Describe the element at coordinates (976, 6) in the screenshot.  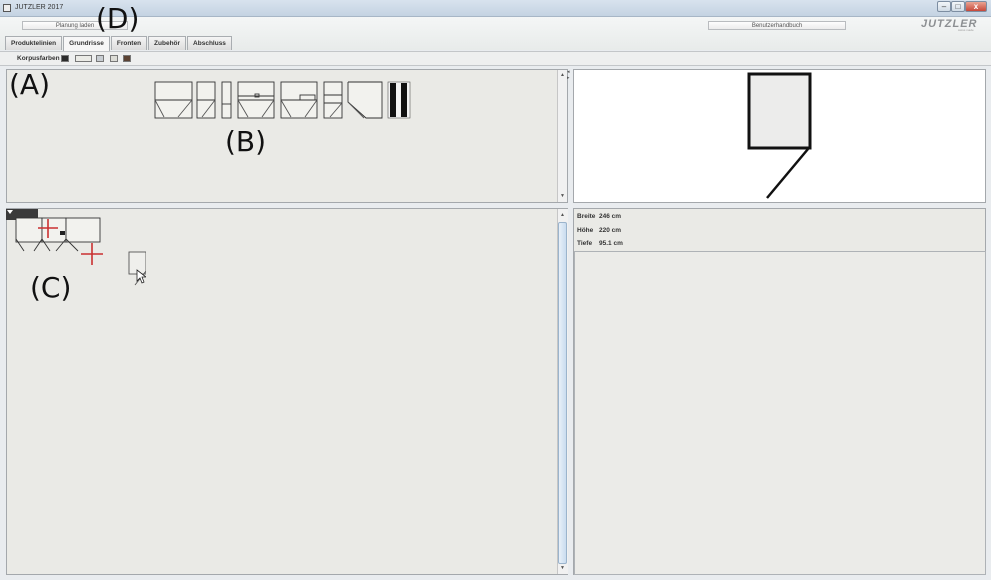
I see `close-icon: x` at that location.